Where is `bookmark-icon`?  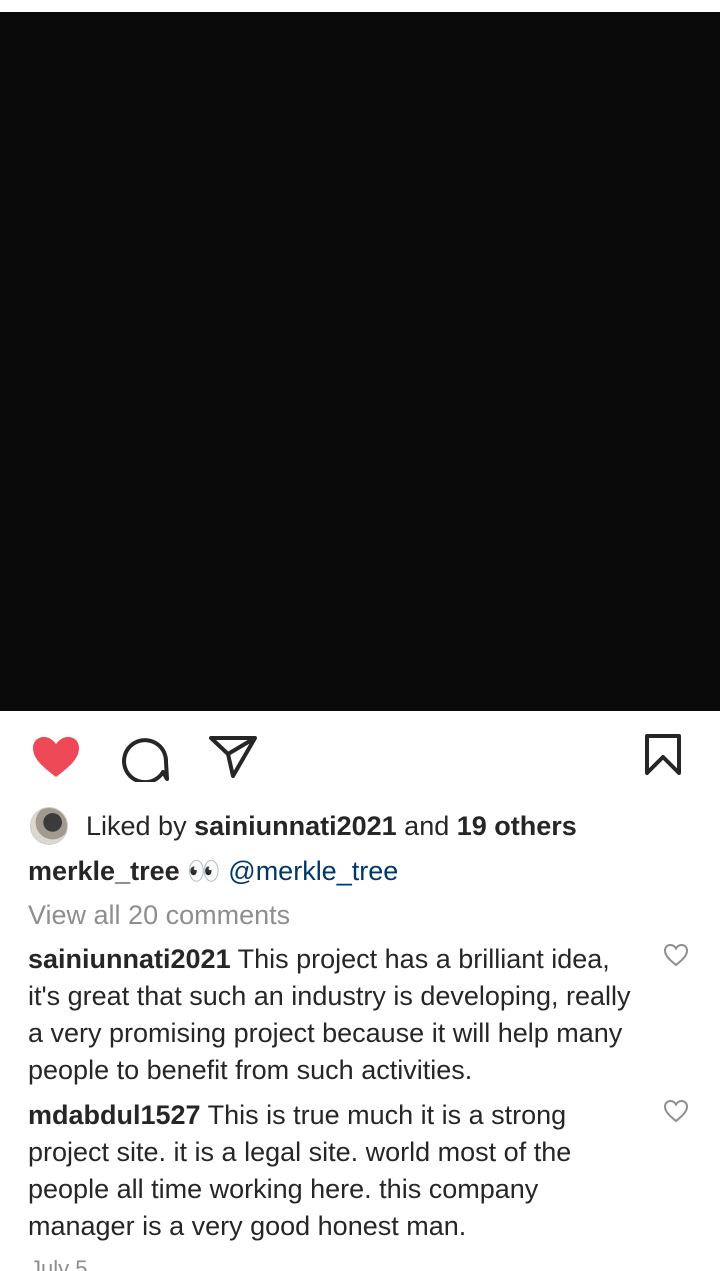 bookmark-icon is located at coordinates (663, 754).